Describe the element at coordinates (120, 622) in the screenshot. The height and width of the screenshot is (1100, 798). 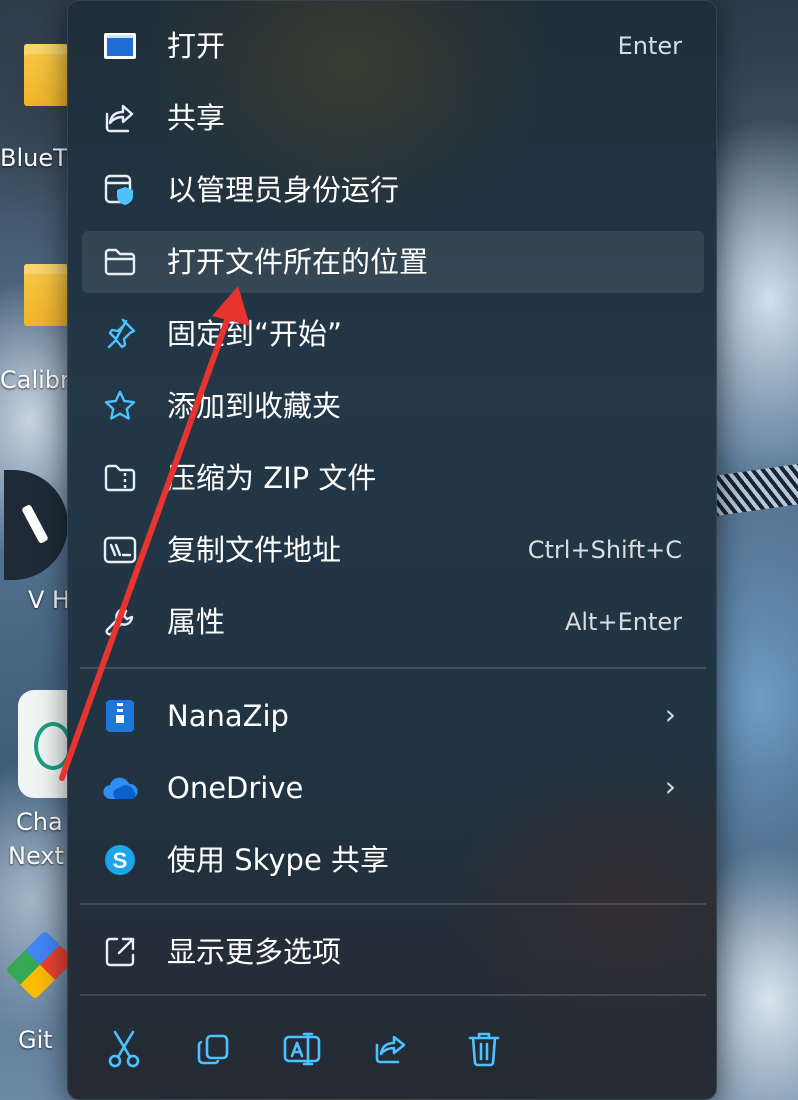
I see `wrench-icon` at that location.